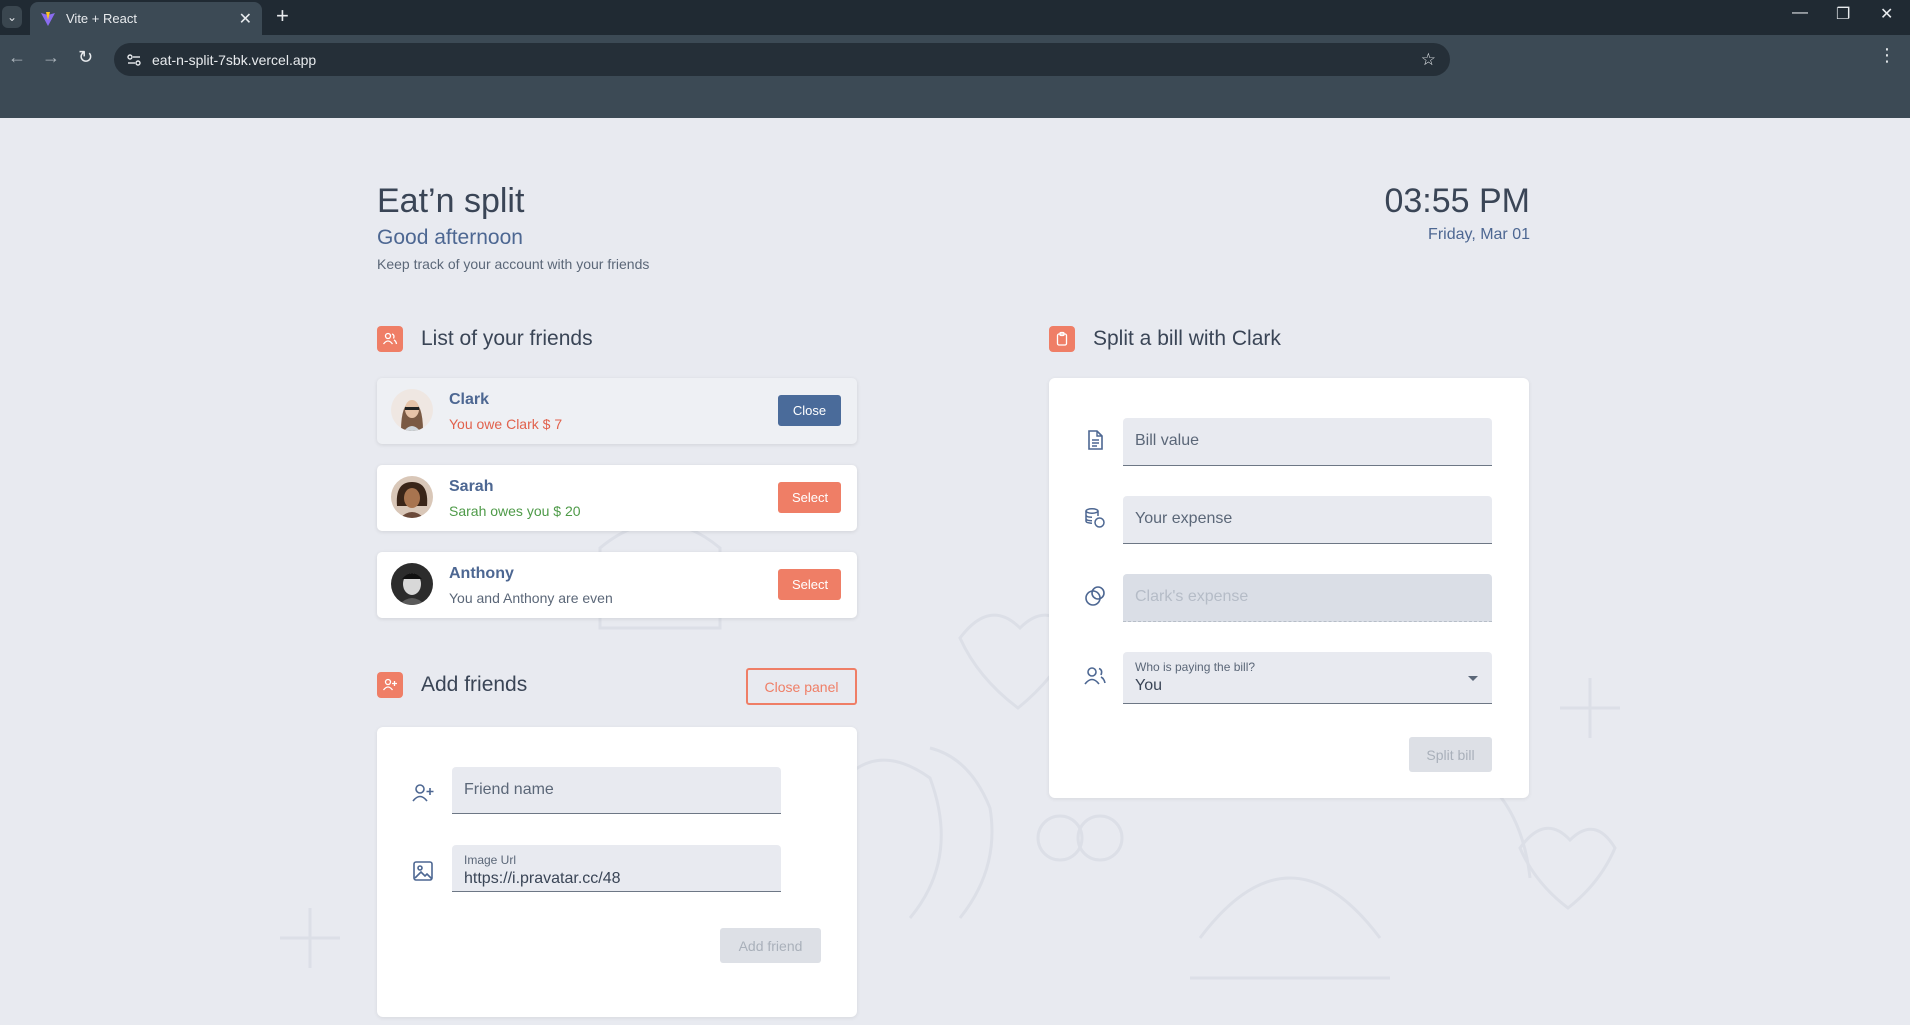 The image size is (1910, 1025). Describe the element at coordinates (1886, 14) in the screenshot. I see `window-close-icon: ✕` at that location.